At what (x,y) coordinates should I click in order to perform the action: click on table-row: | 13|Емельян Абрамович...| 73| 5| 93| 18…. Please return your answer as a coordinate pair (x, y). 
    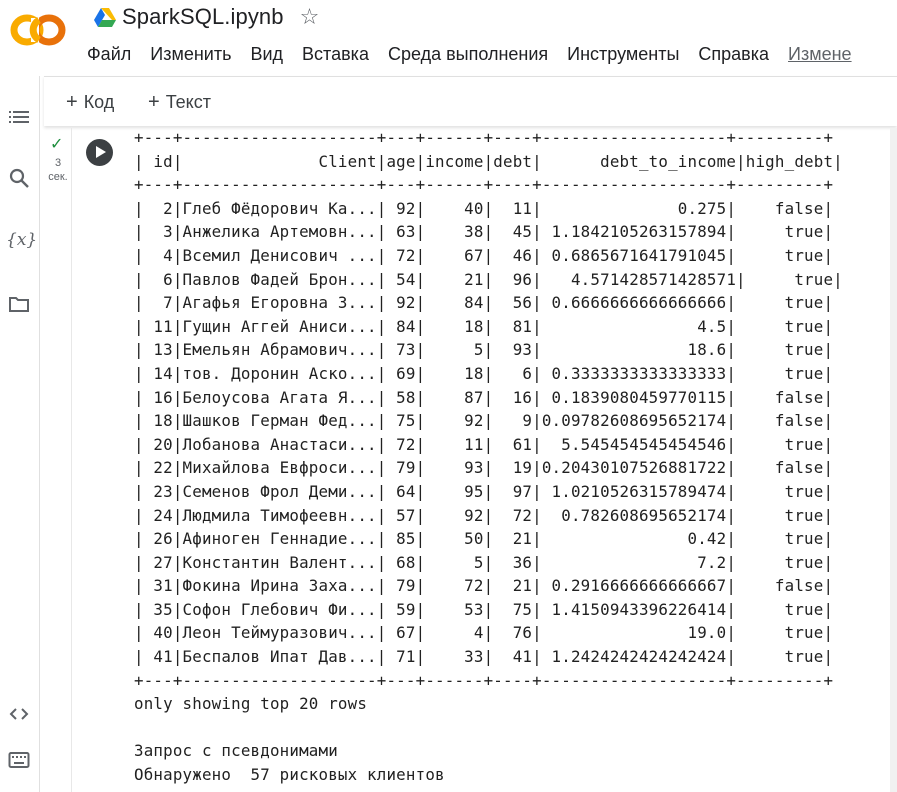
    Looking at the image, I should click on (484, 350).